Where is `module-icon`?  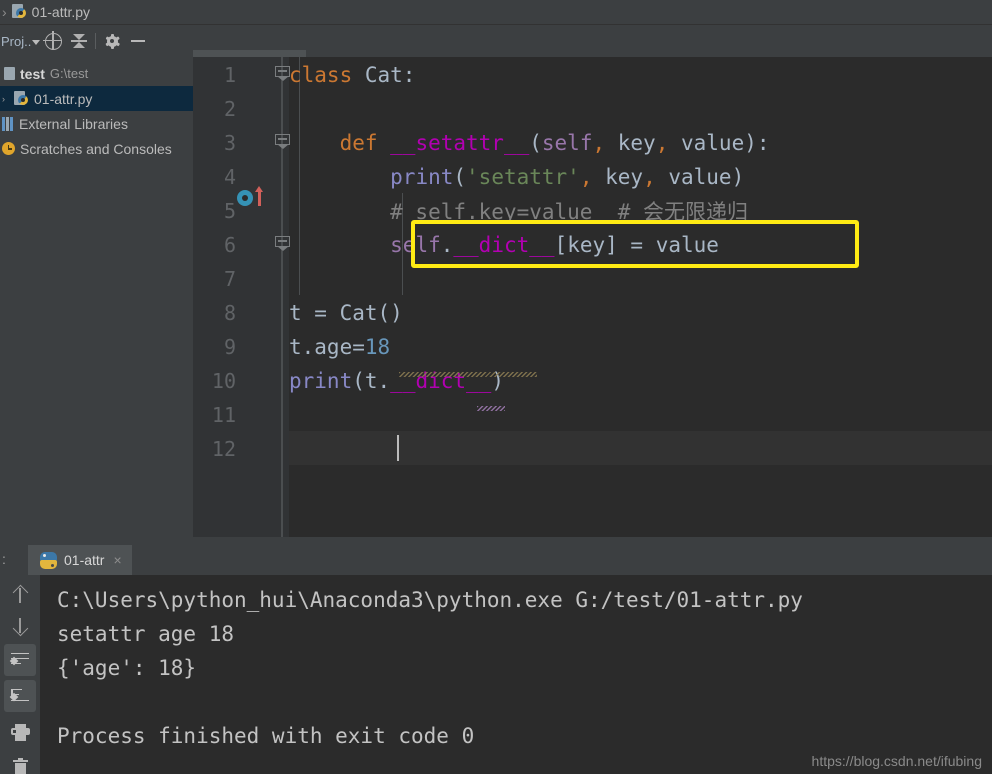
module-icon is located at coordinates (9, 73).